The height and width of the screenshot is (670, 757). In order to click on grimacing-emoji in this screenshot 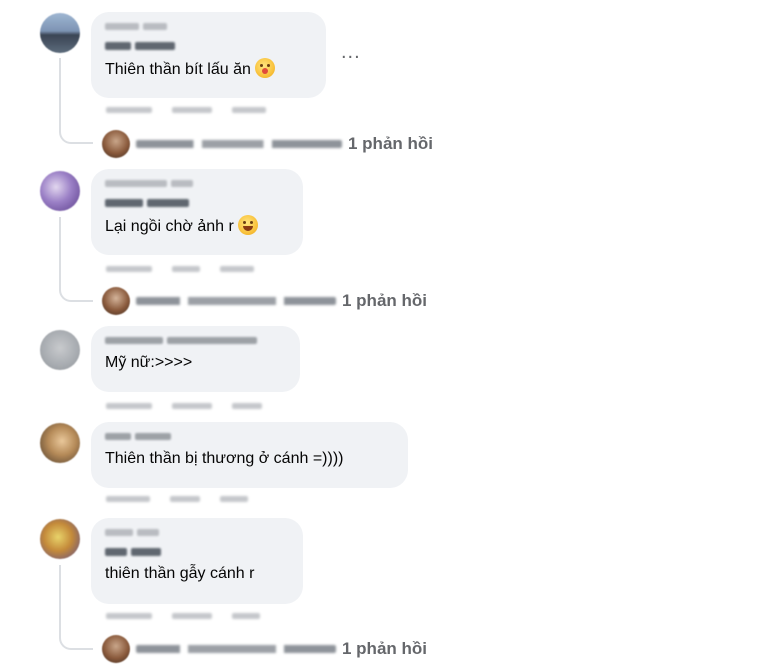, I will do `click(247, 225)`.